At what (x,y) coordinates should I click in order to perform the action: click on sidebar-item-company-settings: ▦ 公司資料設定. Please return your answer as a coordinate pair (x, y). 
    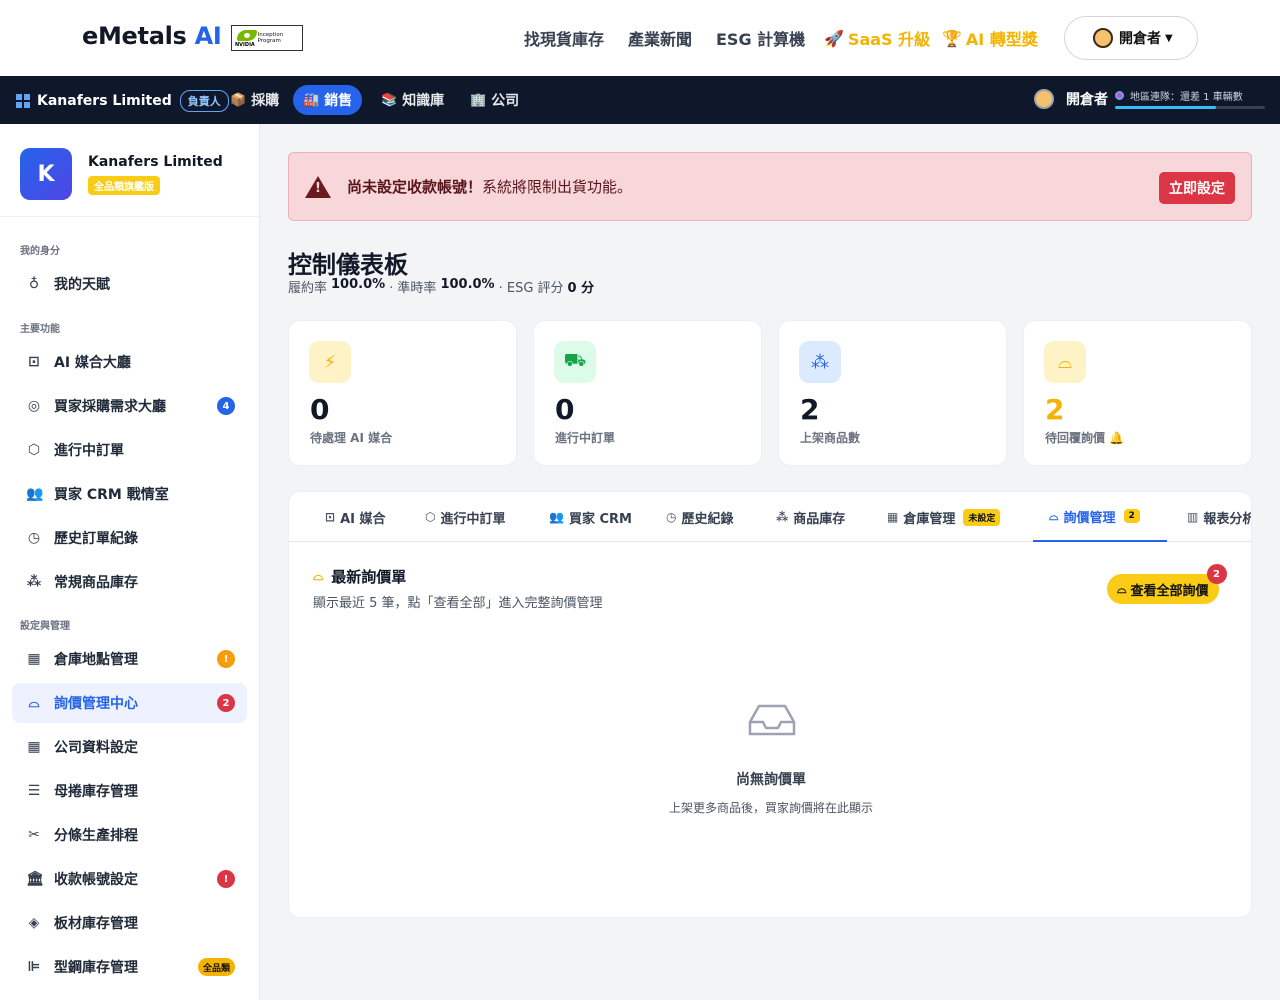
    Looking at the image, I should click on (129, 747).